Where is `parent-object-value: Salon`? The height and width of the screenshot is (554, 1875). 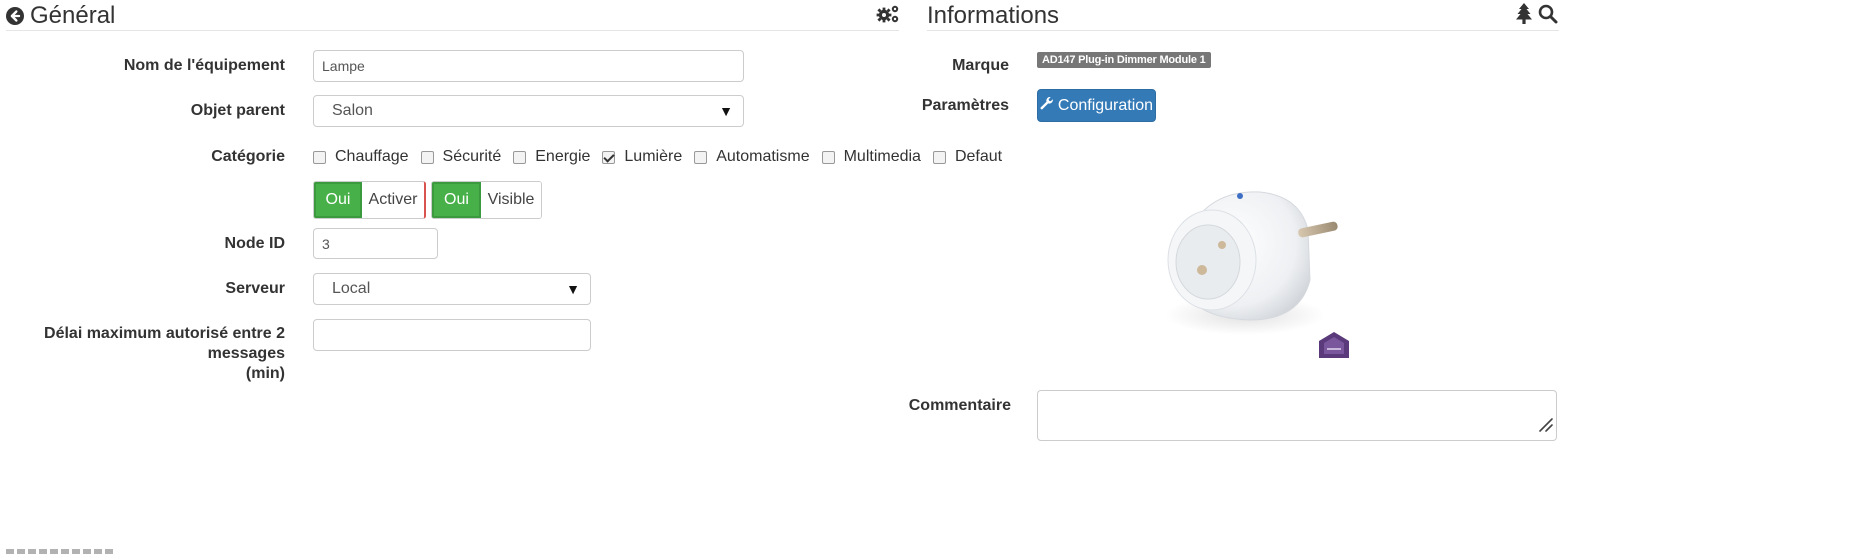
parent-object-value: Salon is located at coordinates (352, 110).